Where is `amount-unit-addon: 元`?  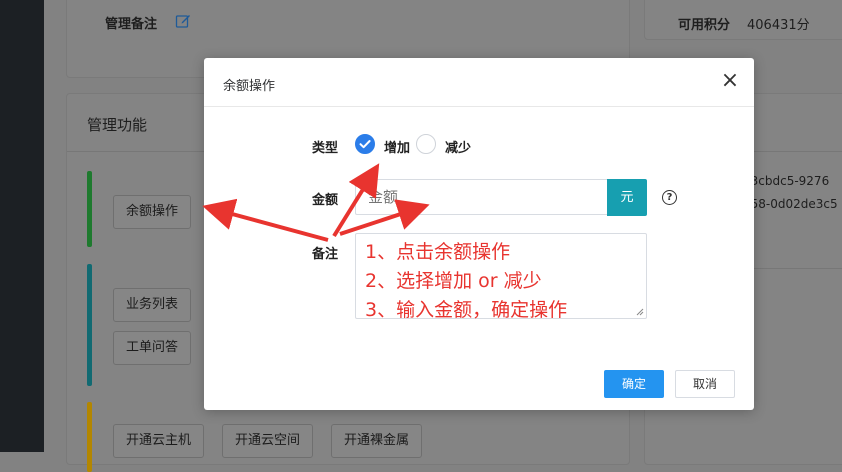
amount-unit-addon: 元 is located at coordinates (627, 197).